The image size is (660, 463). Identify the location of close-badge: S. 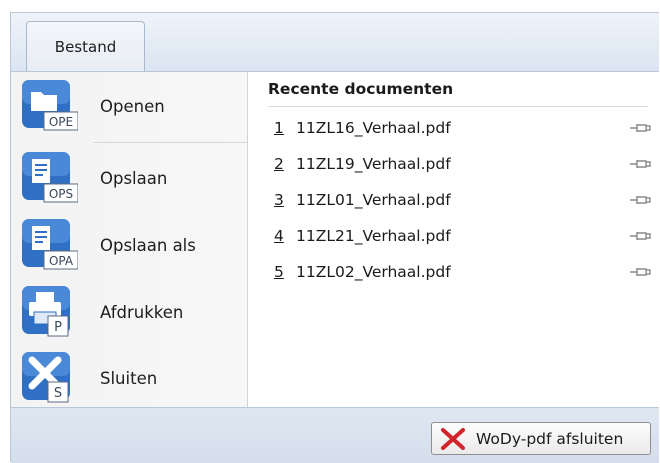
(58, 393).